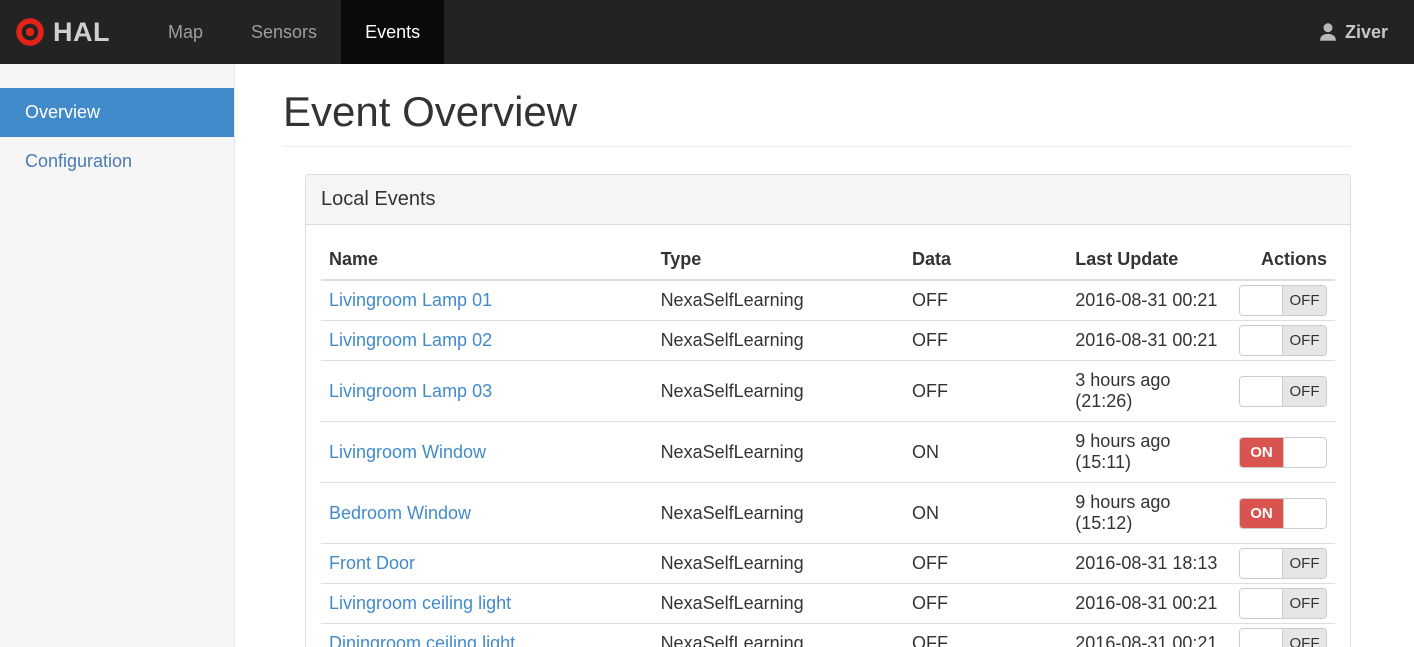 This screenshot has height=647, width=1414. Describe the element at coordinates (410, 300) in the screenshot. I see `event-name-link: Livingroom Lamp 01` at that location.